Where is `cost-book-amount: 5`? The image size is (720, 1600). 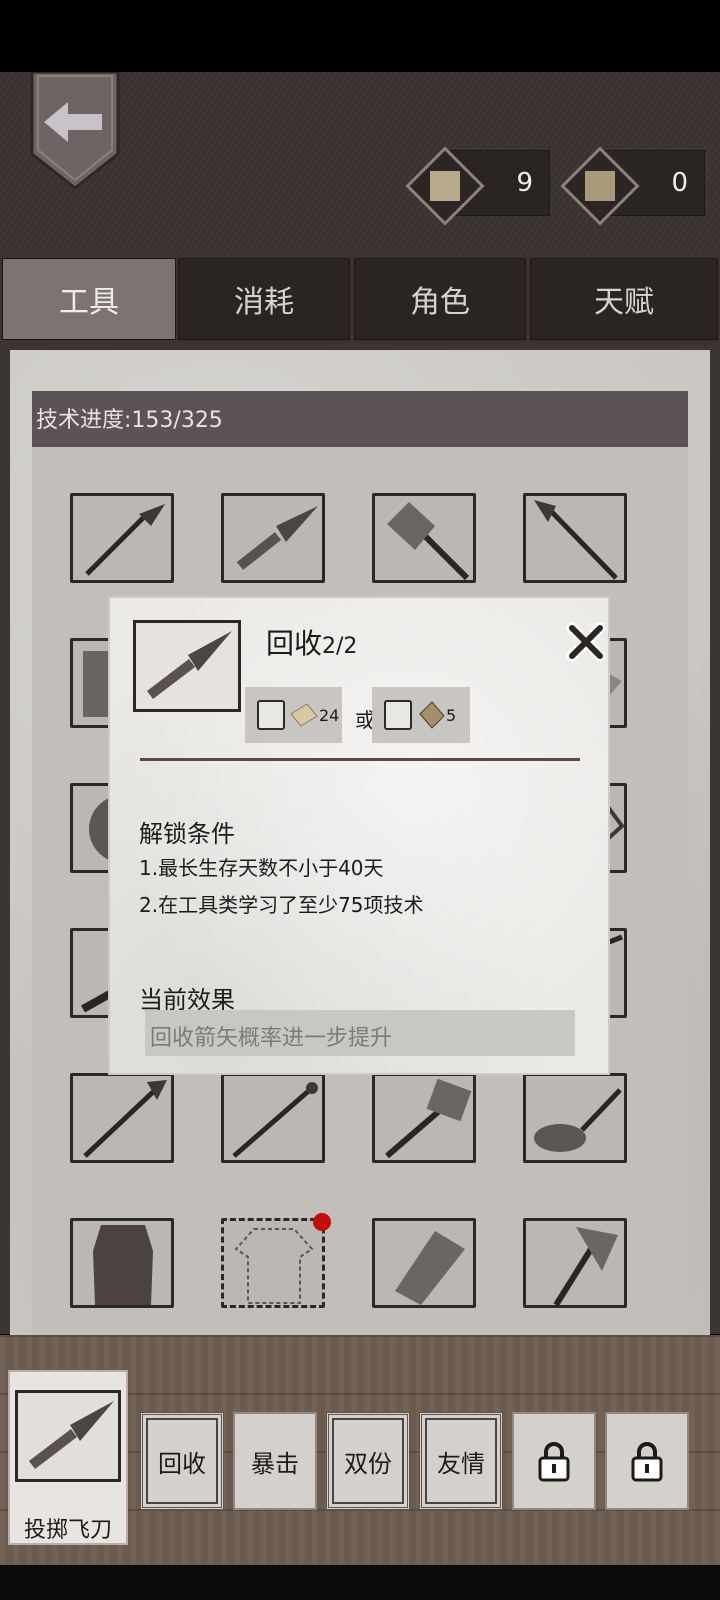 cost-book-amount: 5 is located at coordinates (451, 715).